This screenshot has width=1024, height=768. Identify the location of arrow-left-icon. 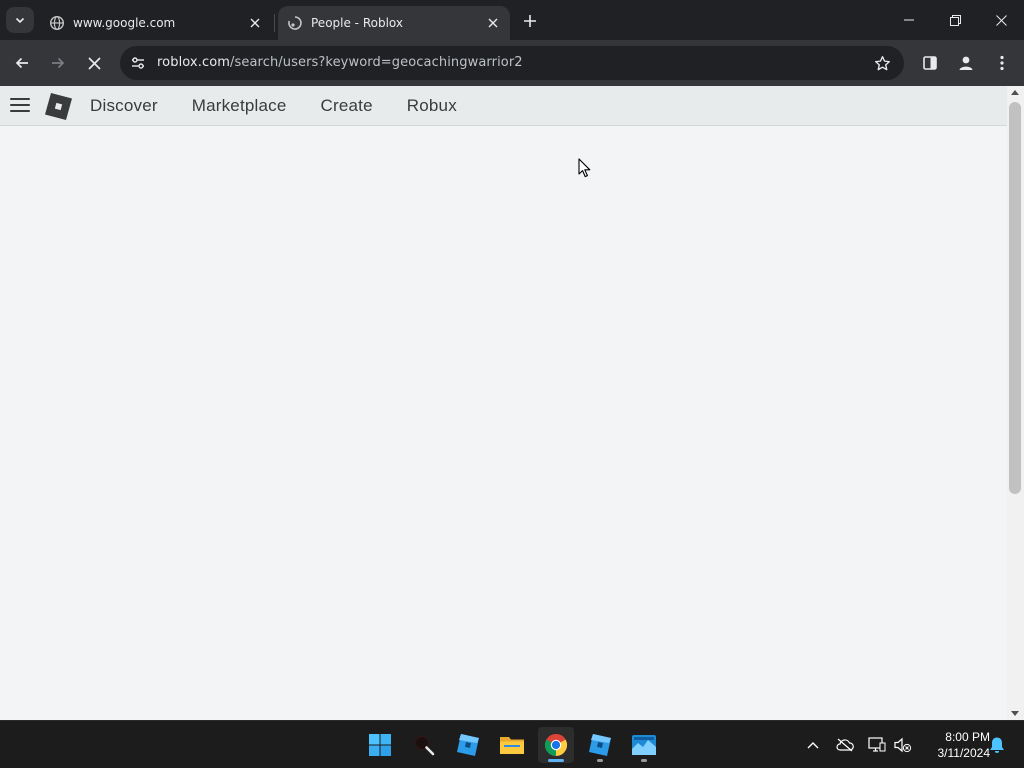
(21, 63).